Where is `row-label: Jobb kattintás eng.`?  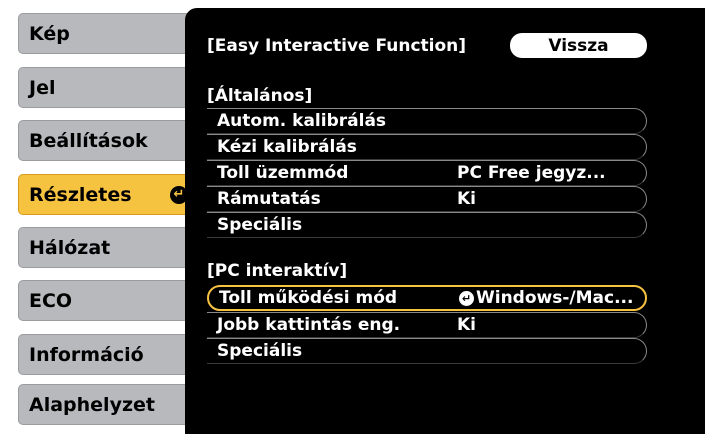 row-label: Jobb kattintás eng. is located at coordinates (309, 325).